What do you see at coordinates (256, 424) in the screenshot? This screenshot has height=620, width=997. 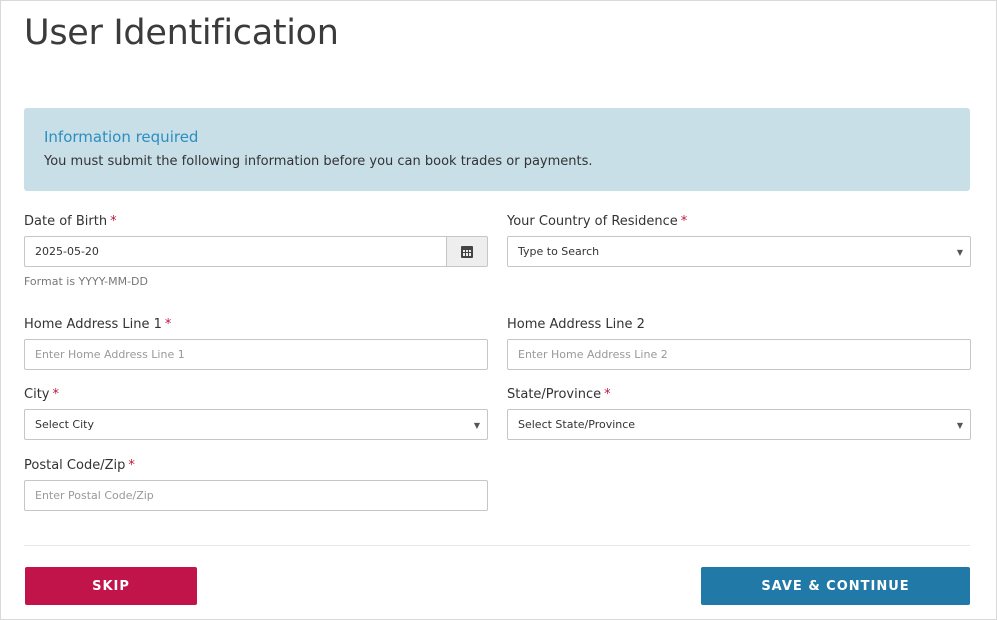 I see `city-select: Select City ▼` at bounding box center [256, 424].